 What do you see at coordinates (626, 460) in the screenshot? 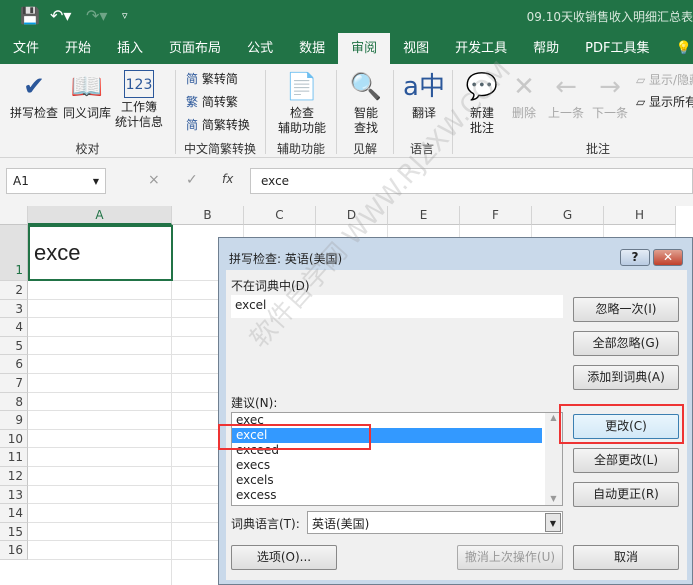
I see `change-all-button: 全部更改(L)` at bounding box center [626, 460].